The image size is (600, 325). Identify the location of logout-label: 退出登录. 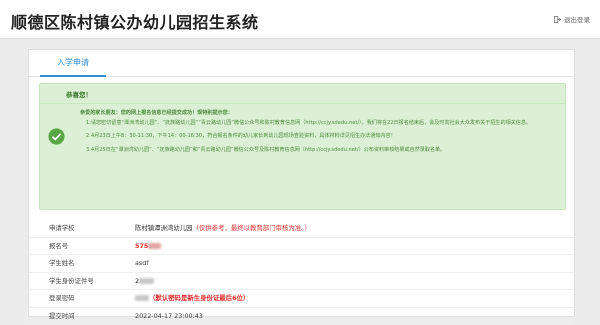
(577, 19).